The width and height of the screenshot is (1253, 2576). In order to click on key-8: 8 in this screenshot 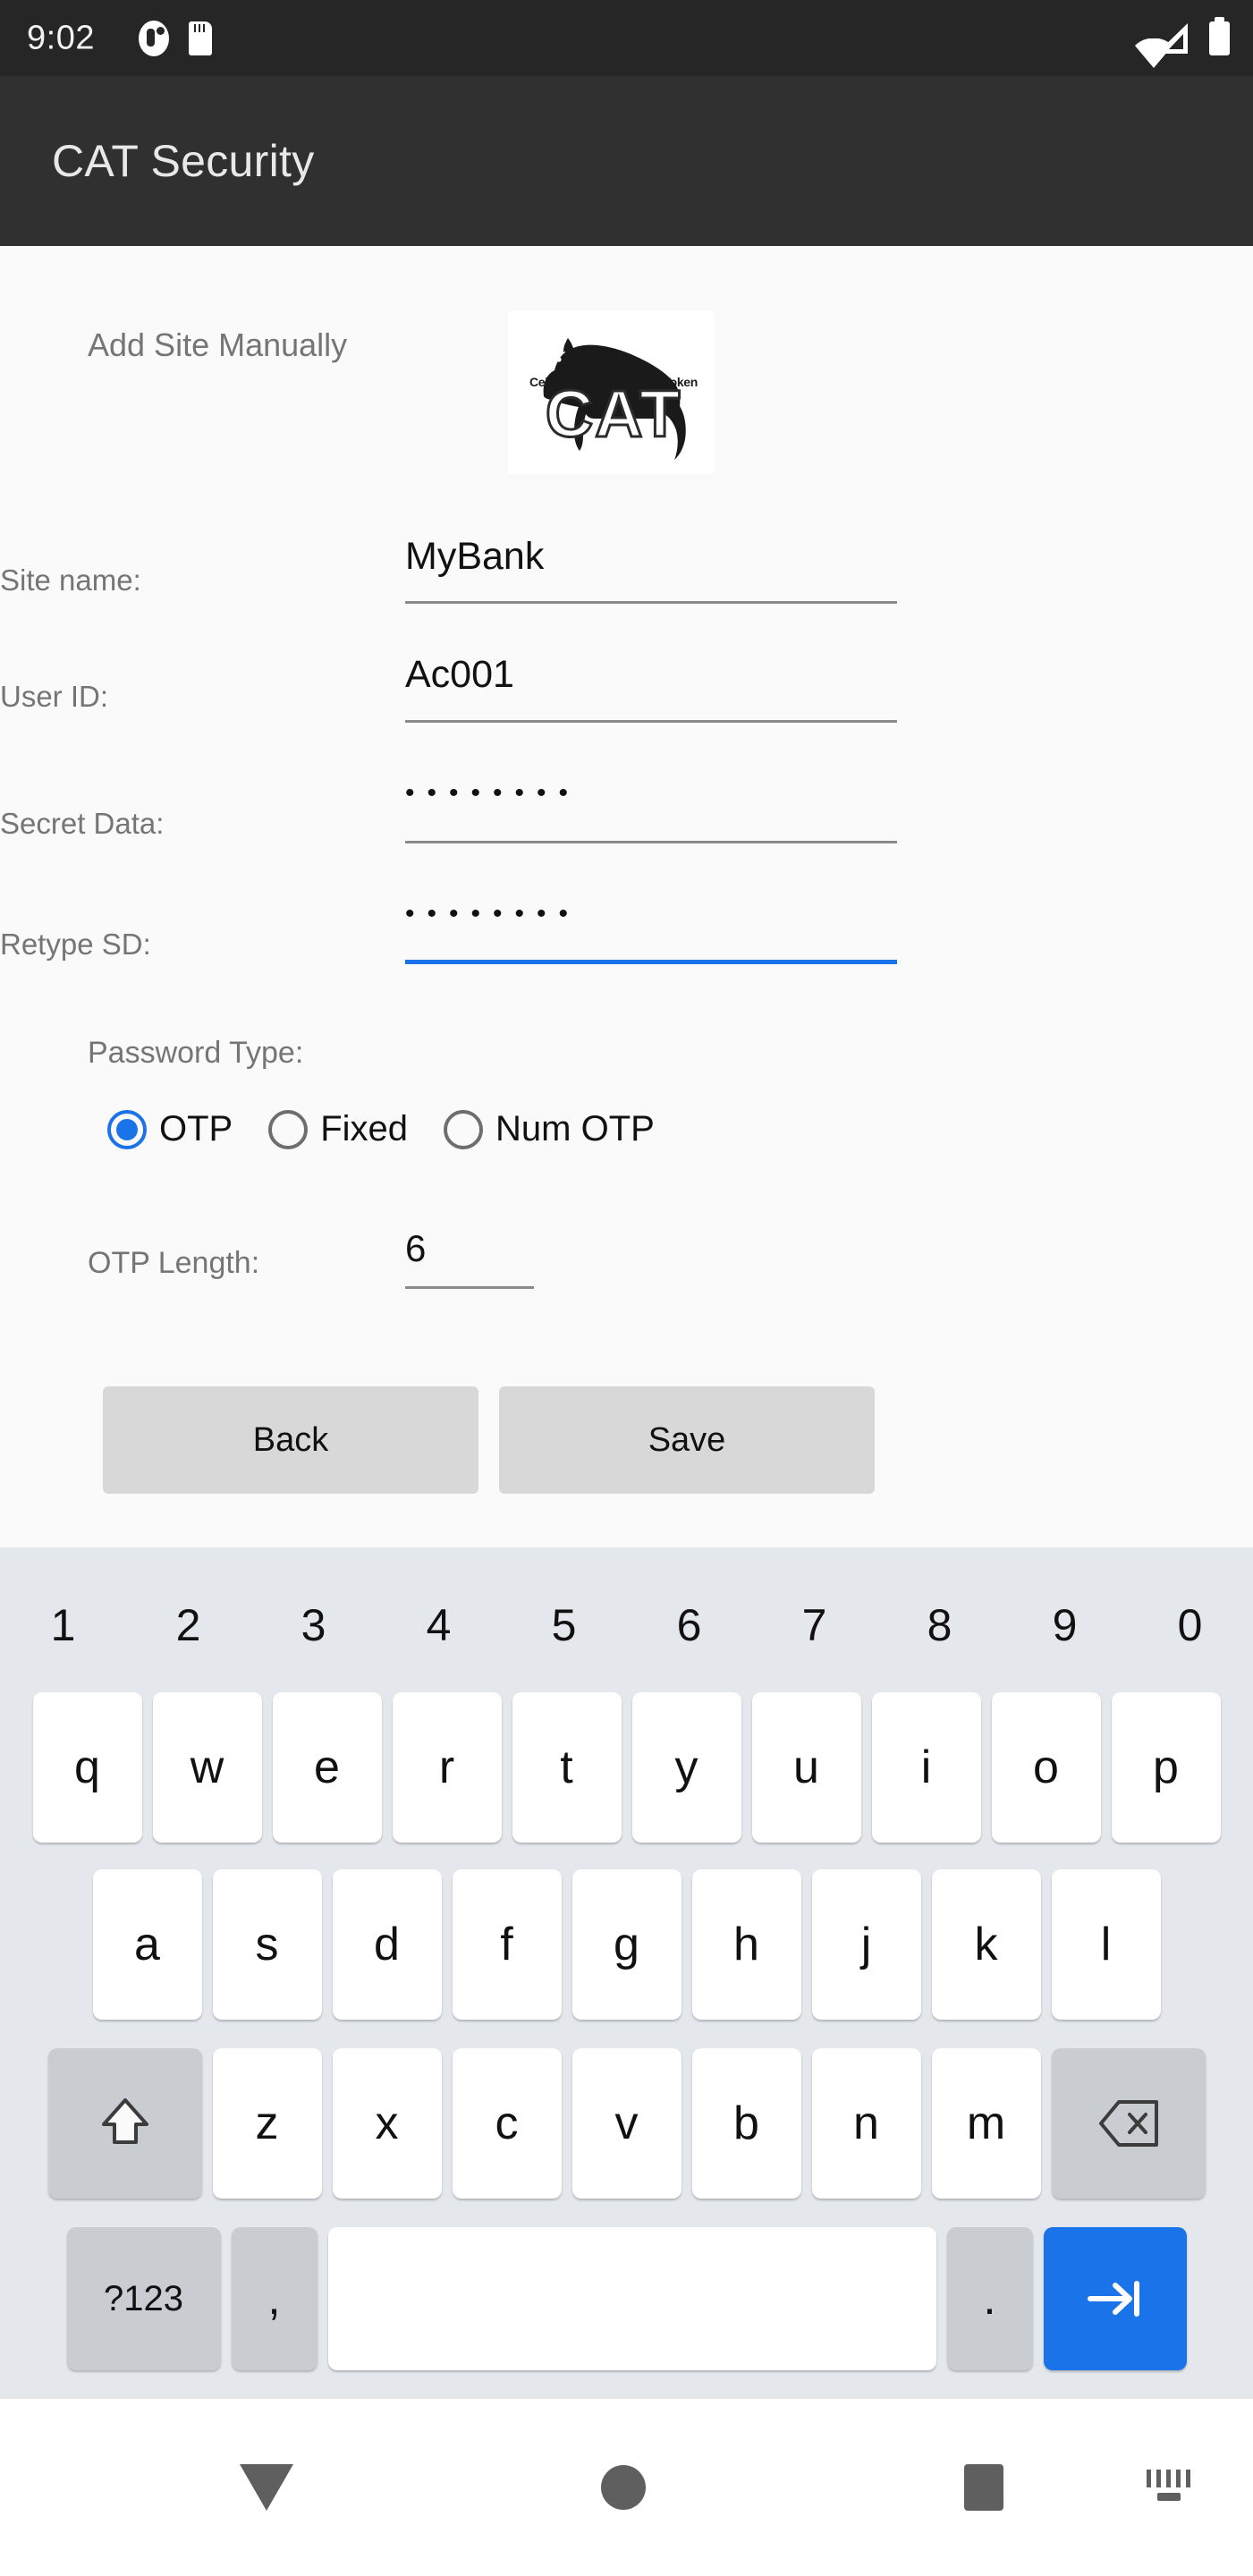, I will do `click(940, 1626)`.